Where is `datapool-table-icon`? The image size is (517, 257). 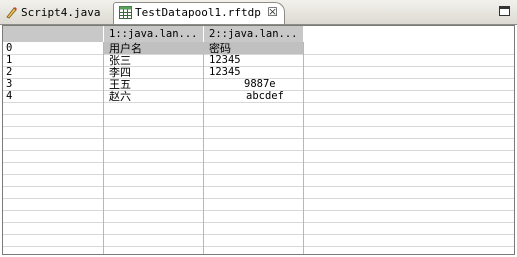
datapool-table-icon is located at coordinates (125, 12).